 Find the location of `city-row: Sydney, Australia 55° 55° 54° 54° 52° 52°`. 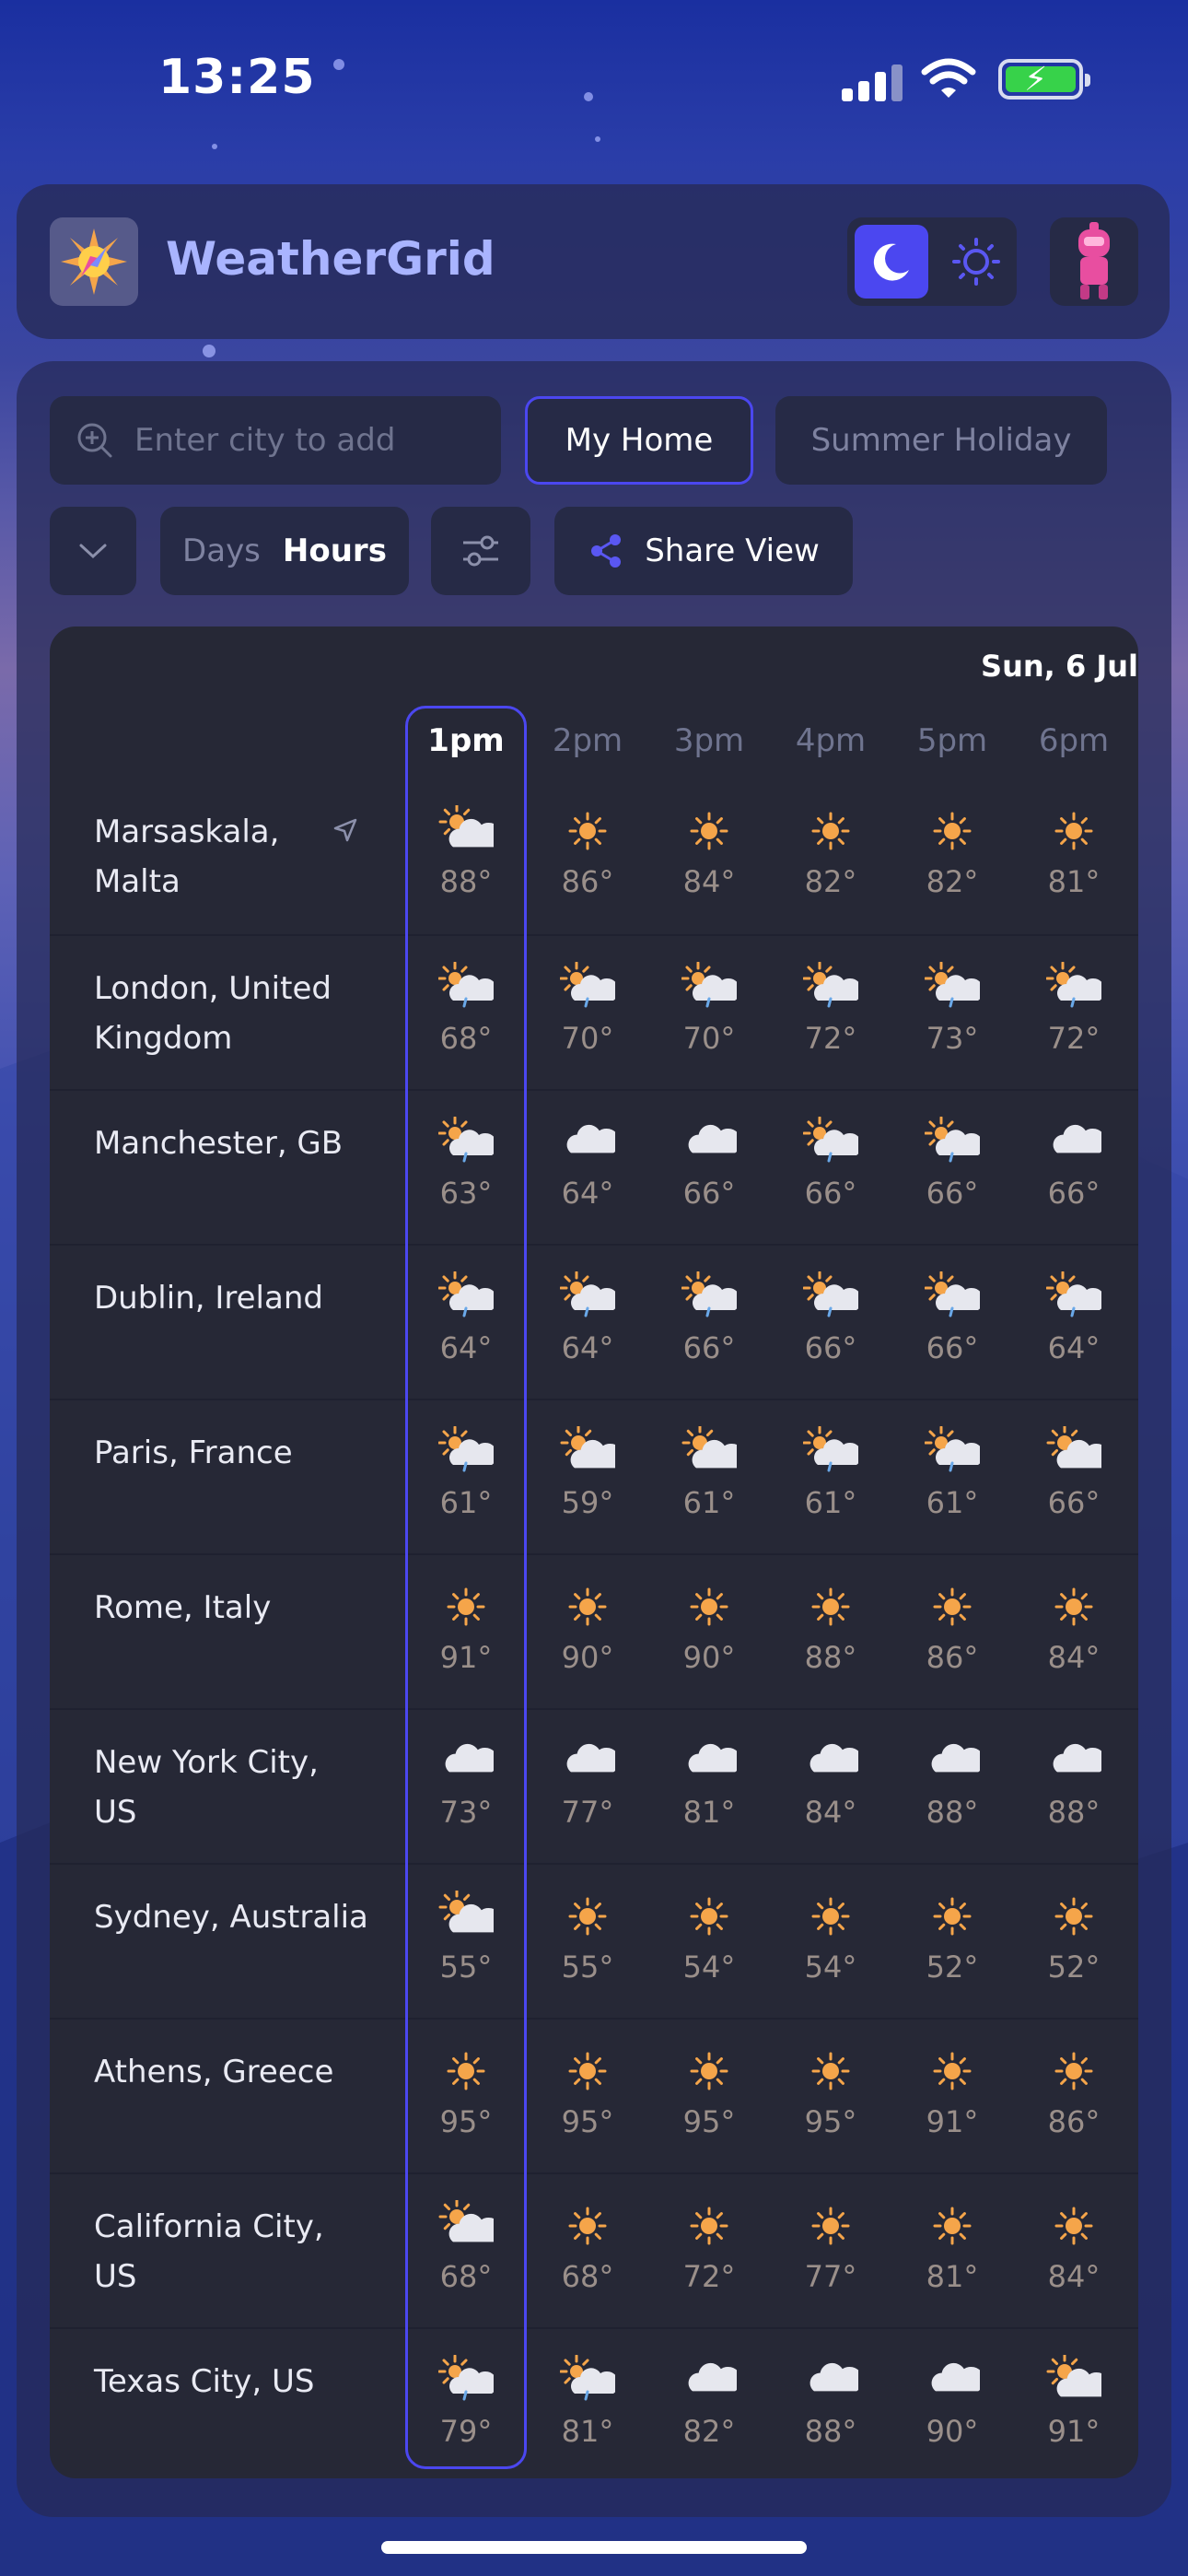

city-row: Sydney, Australia 55° 55° 54° 54° 52° 52° is located at coordinates (594, 1941).